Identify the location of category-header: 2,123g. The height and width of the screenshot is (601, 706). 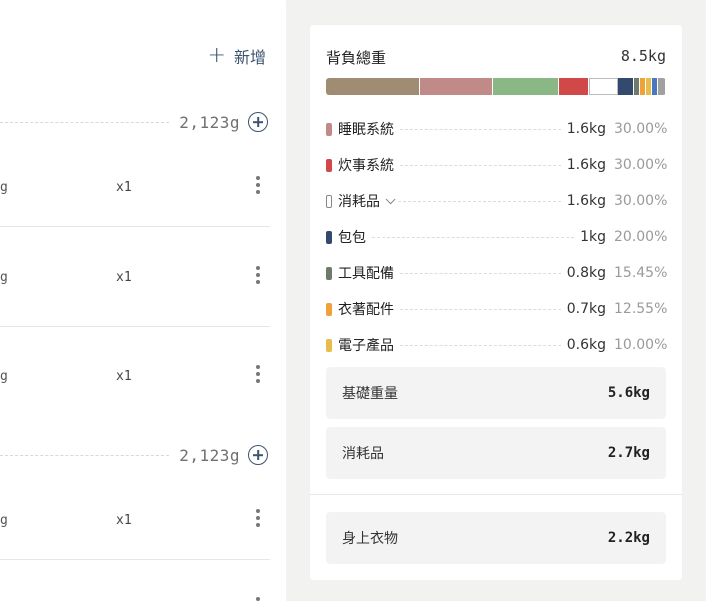
(143, 455).